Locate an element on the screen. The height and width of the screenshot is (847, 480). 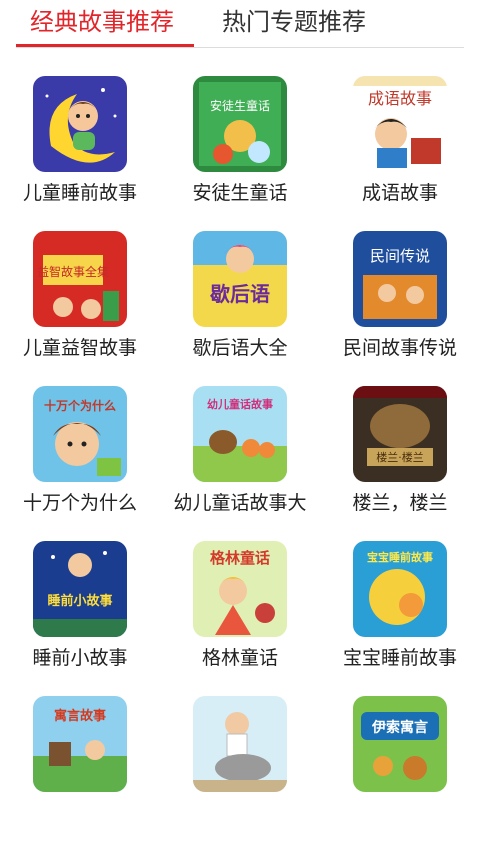
story-item-kids-fairy: 幼儿童话故事 幼儿童话故事大 is located at coordinates (240, 459).